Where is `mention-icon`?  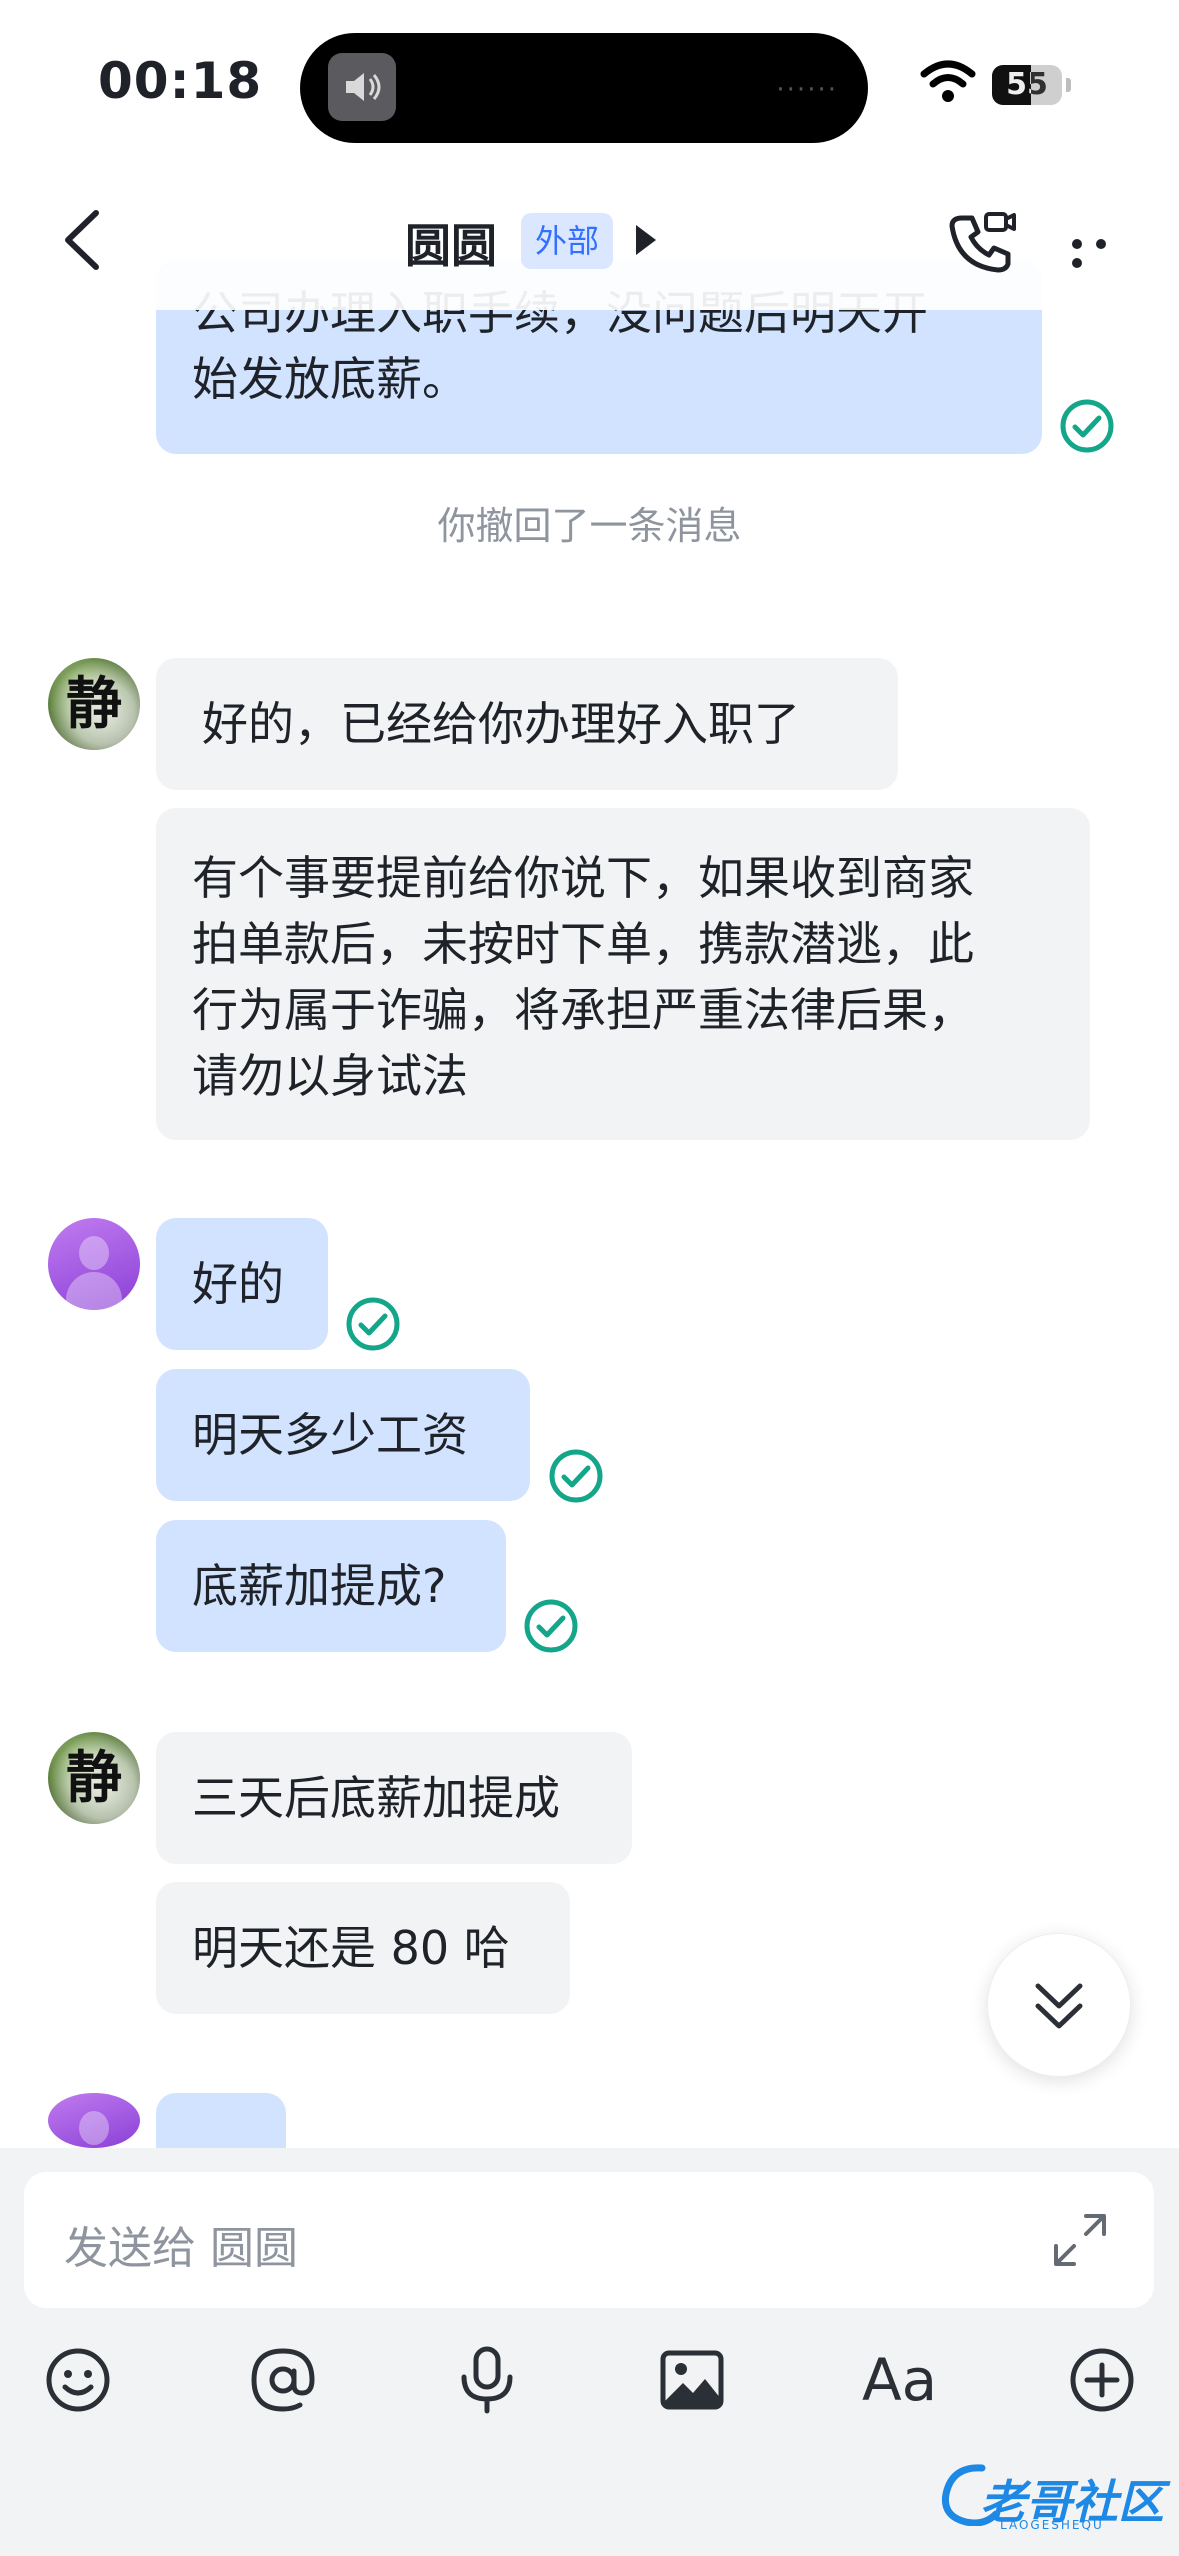 mention-icon is located at coordinates (283, 2380).